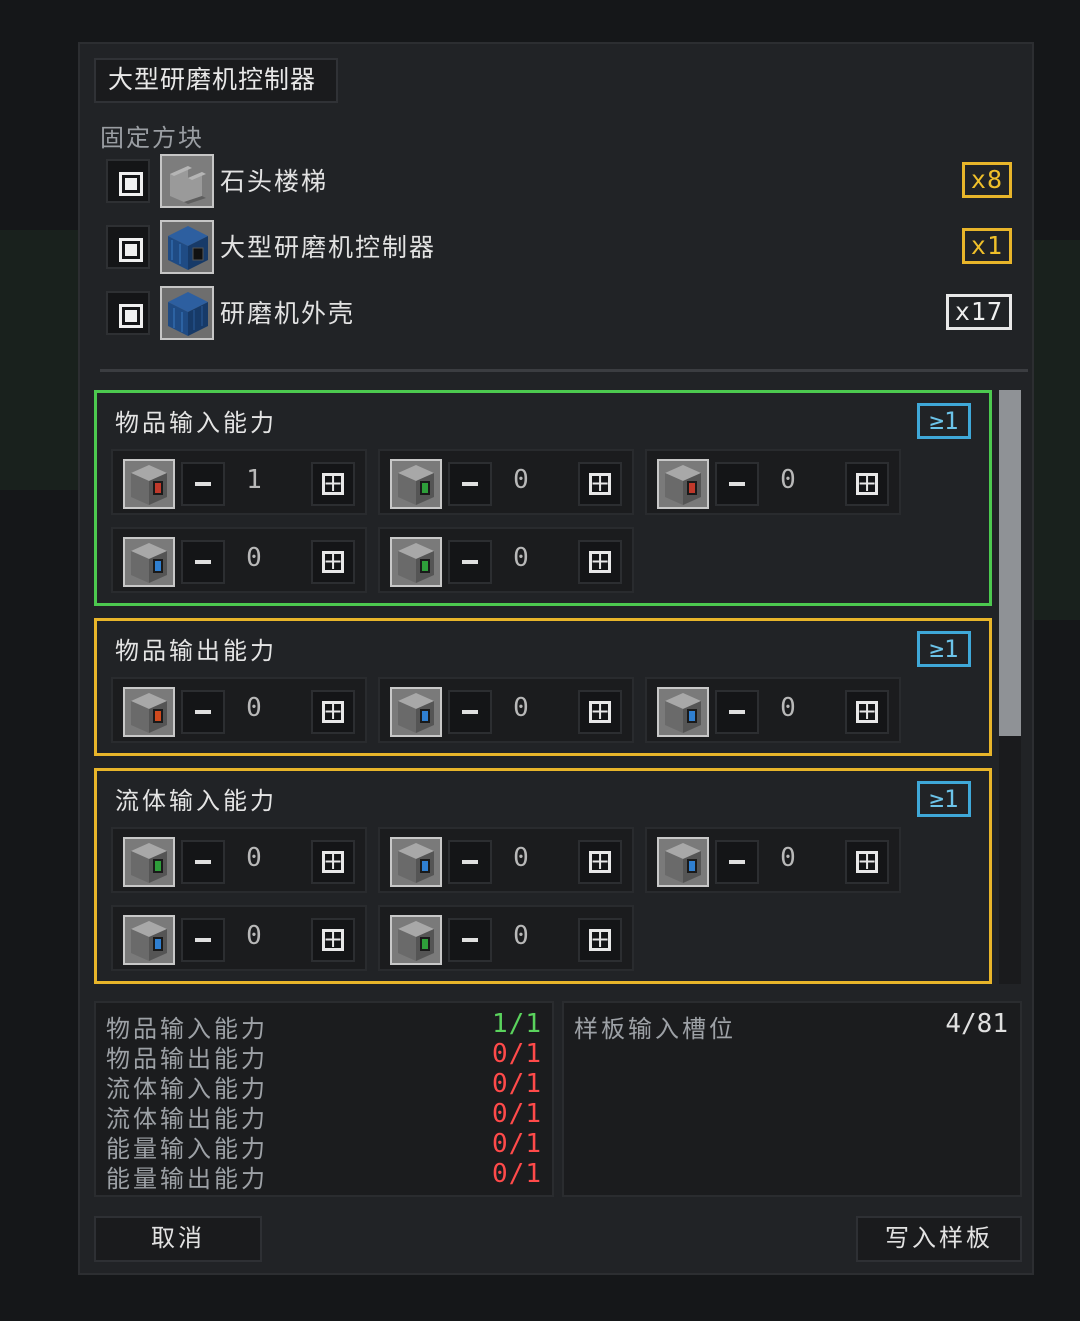  I want to click on slot-count: 1, so click(254, 480).